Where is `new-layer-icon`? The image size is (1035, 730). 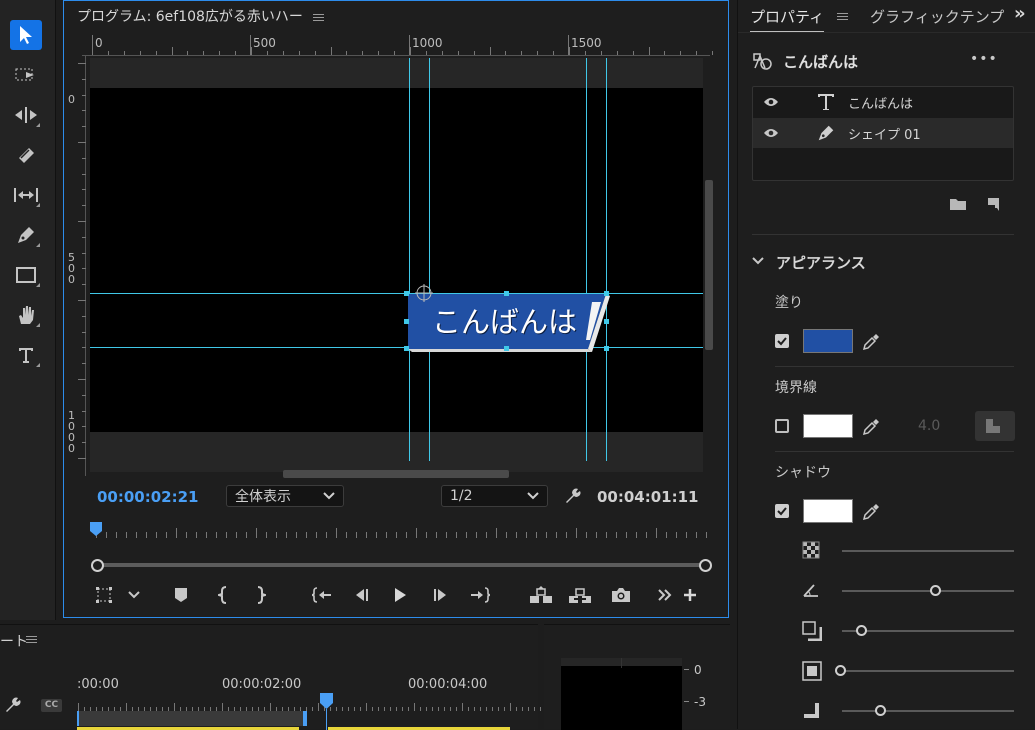 new-layer-icon is located at coordinates (993, 205).